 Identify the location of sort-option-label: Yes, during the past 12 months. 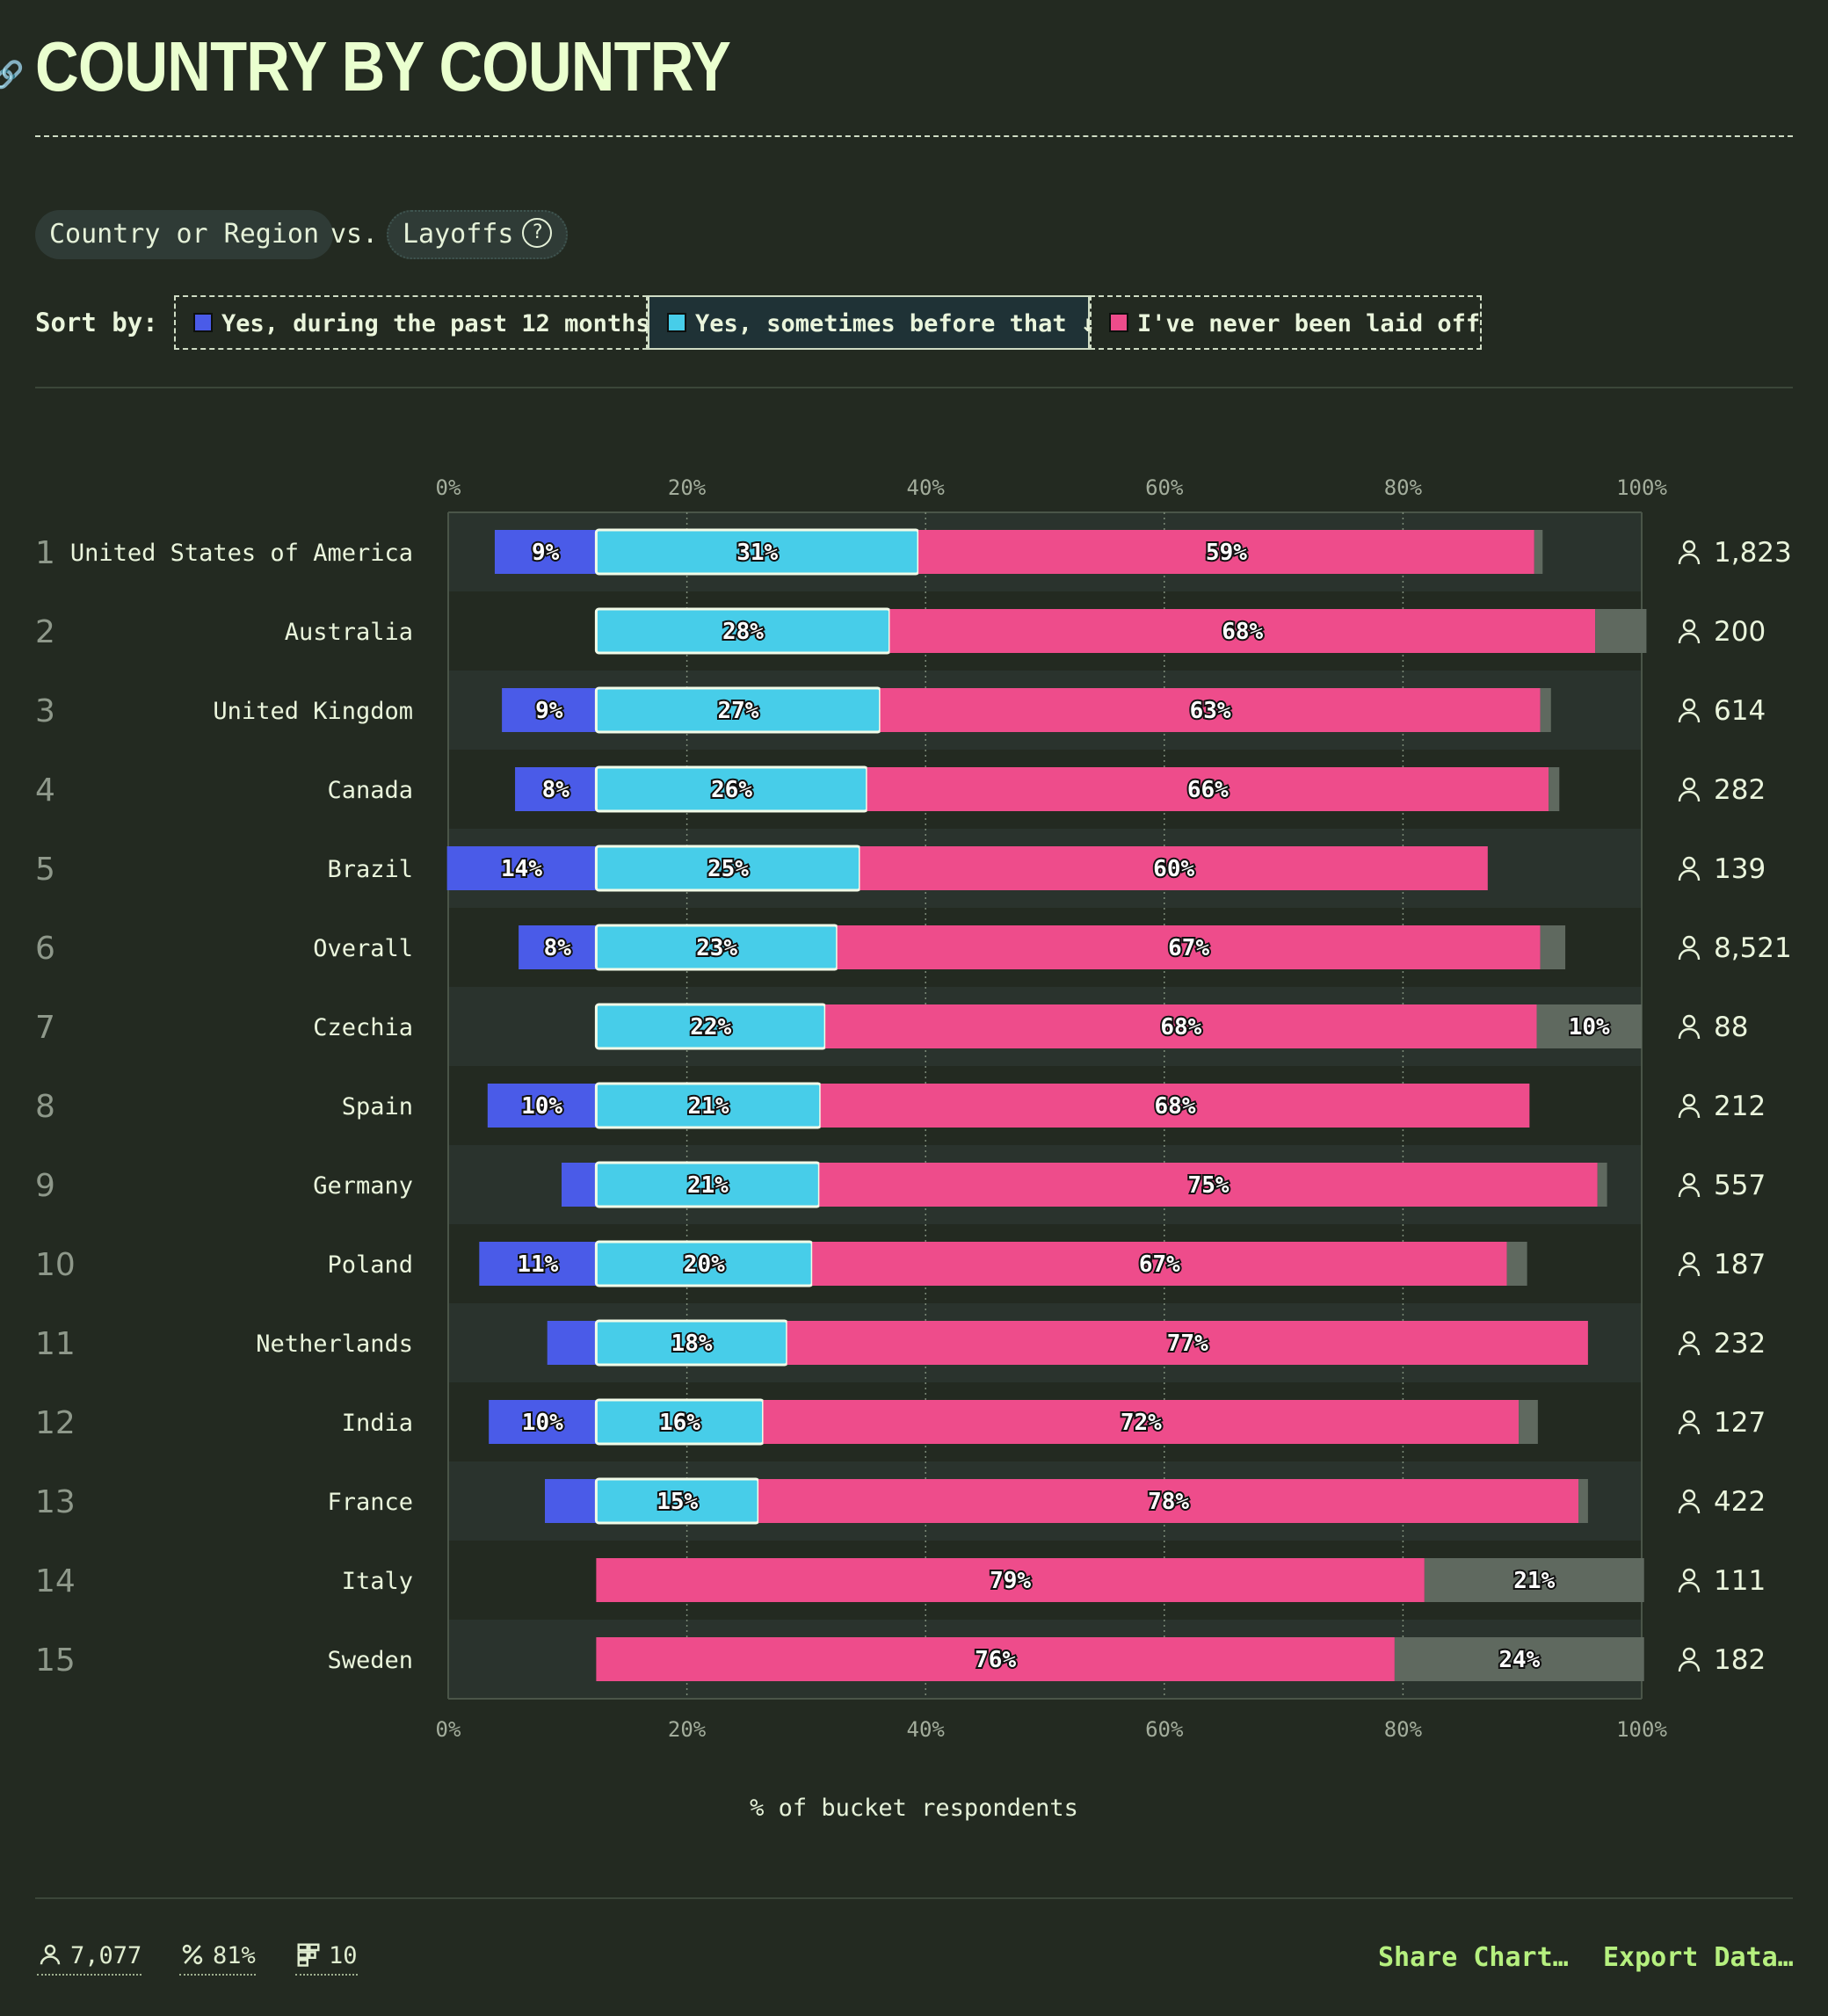
(435, 323).